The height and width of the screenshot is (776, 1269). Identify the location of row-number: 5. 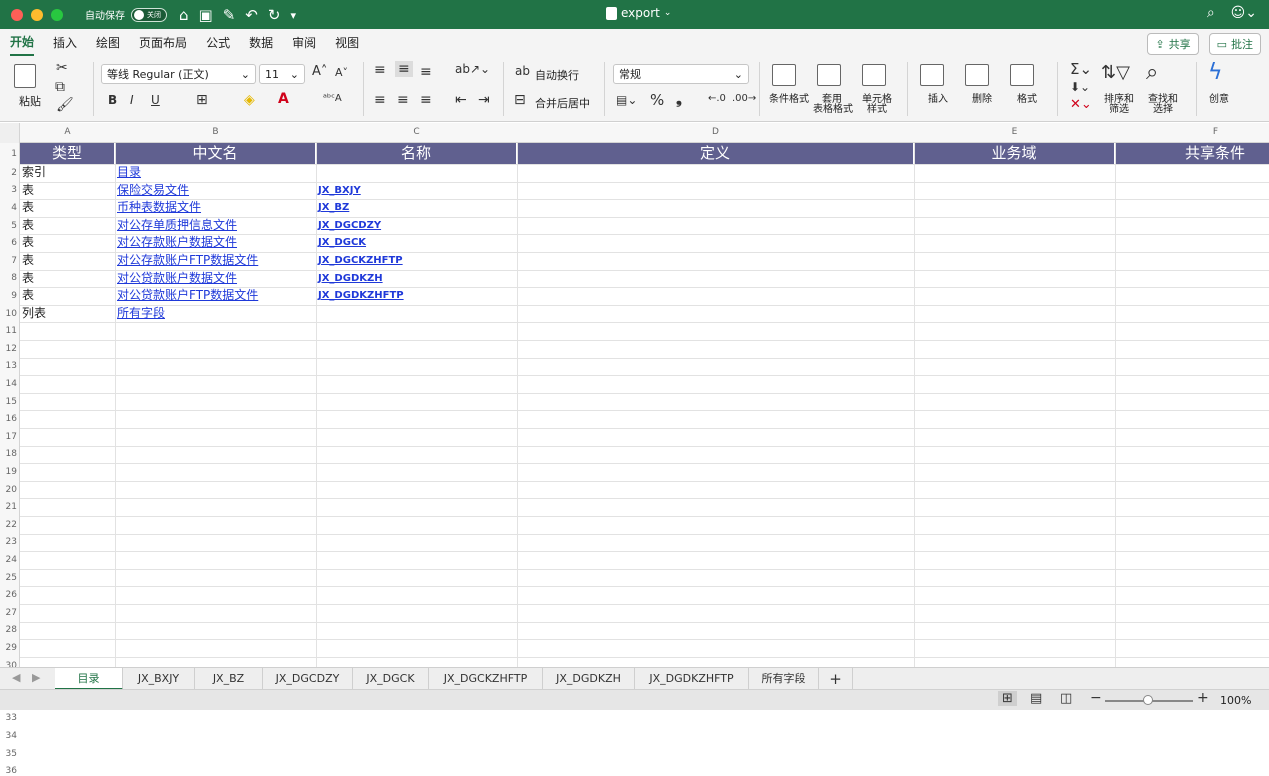
(8, 226).